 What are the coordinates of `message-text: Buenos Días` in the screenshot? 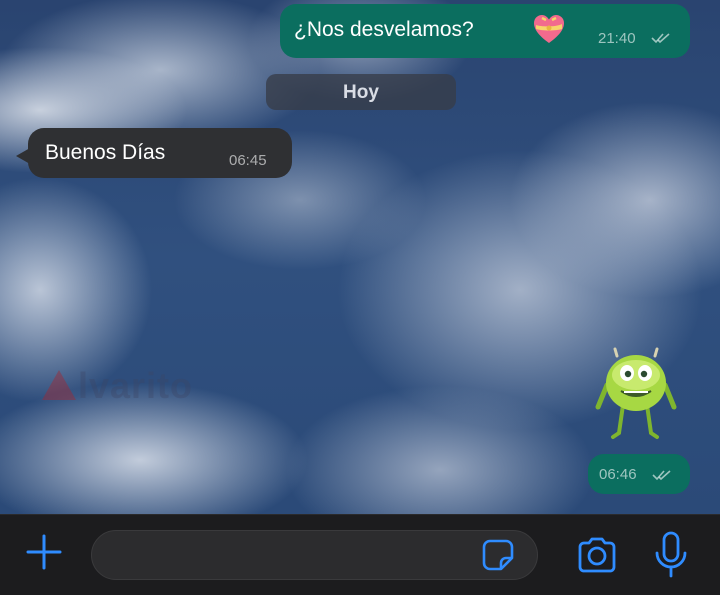 It's located at (105, 152).